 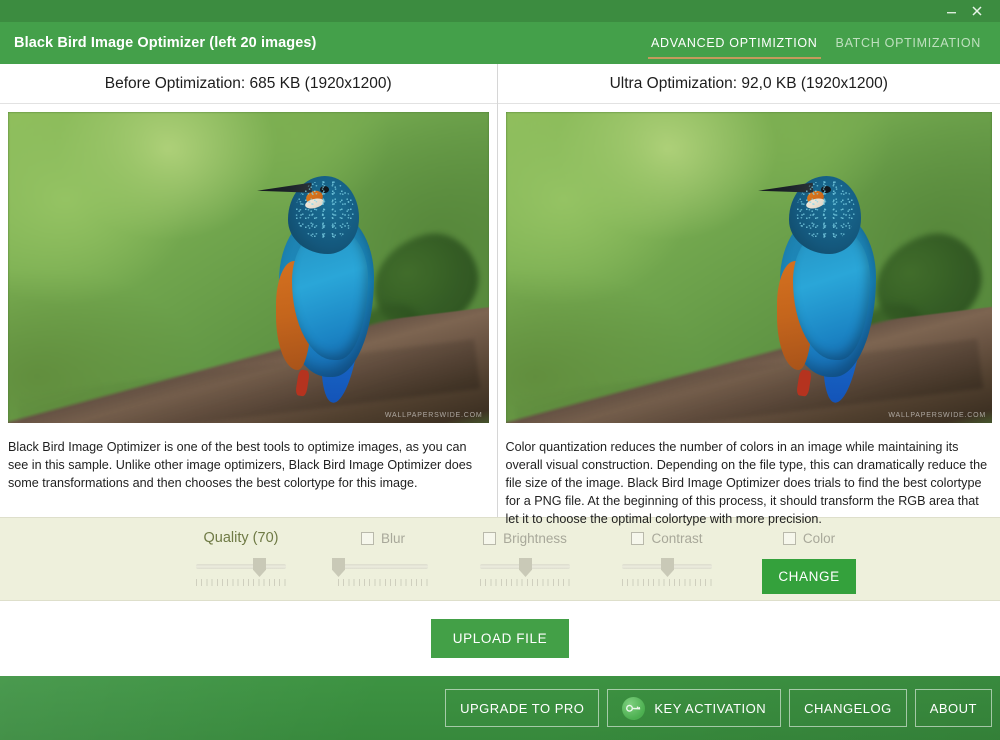 I want to click on control-blur-head: Blur, so click(x=382, y=538).